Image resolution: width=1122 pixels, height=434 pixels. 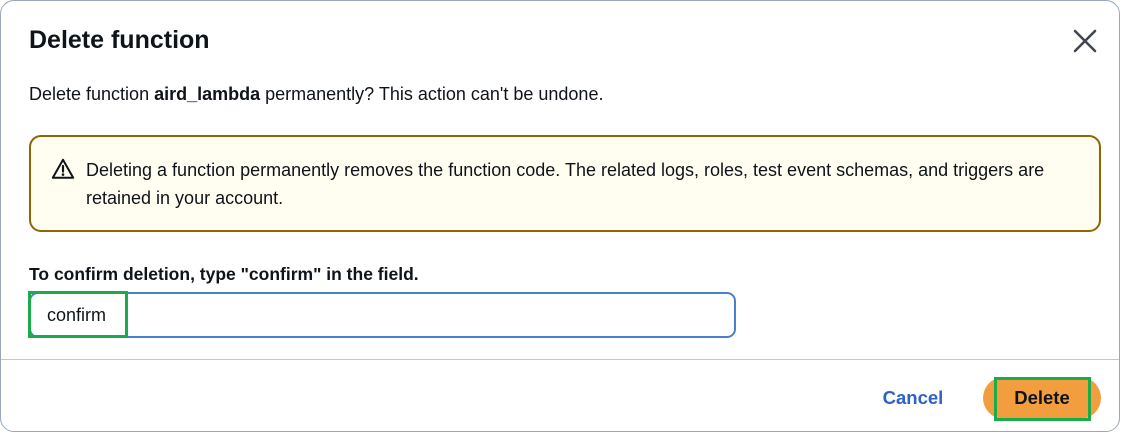 I want to click on dialog-title: Delete function, so click(x=119, y=40).